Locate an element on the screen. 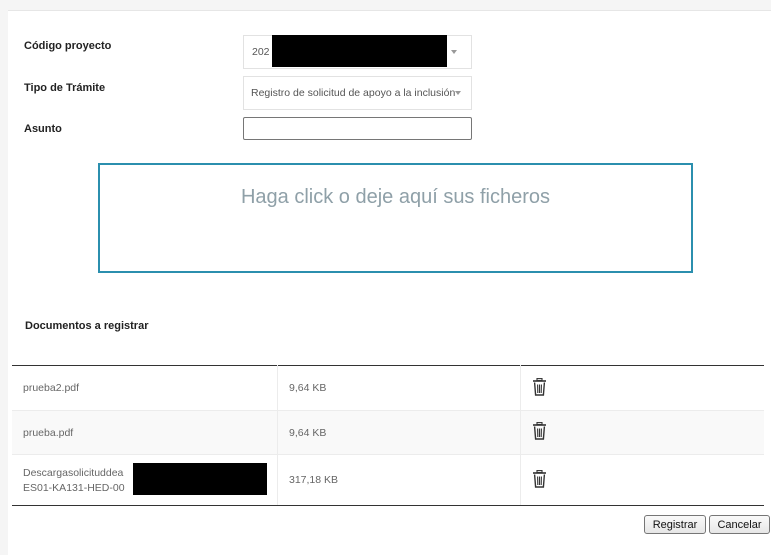 The image size is (771, 555). file-name: Descargasolicituddea ES01-KA131-HED-00 is located at coordinates (145, 480).